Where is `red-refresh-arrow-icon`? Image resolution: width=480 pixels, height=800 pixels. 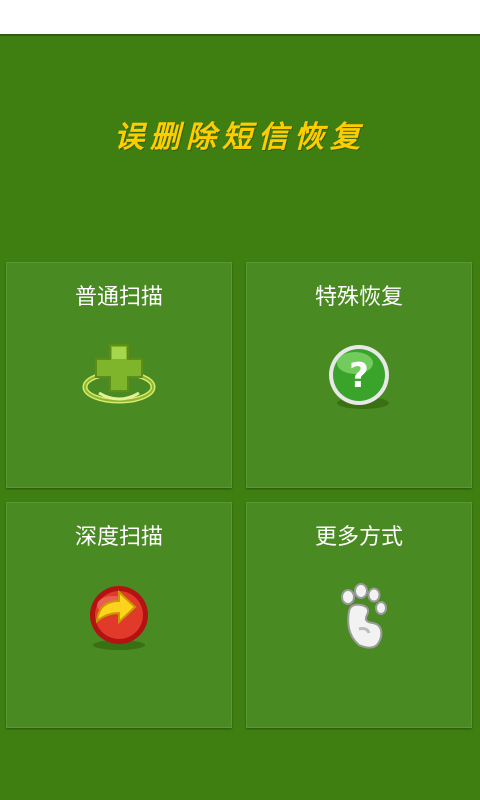
red-refresh-arrow-icon is located at coordinates (119, 617).